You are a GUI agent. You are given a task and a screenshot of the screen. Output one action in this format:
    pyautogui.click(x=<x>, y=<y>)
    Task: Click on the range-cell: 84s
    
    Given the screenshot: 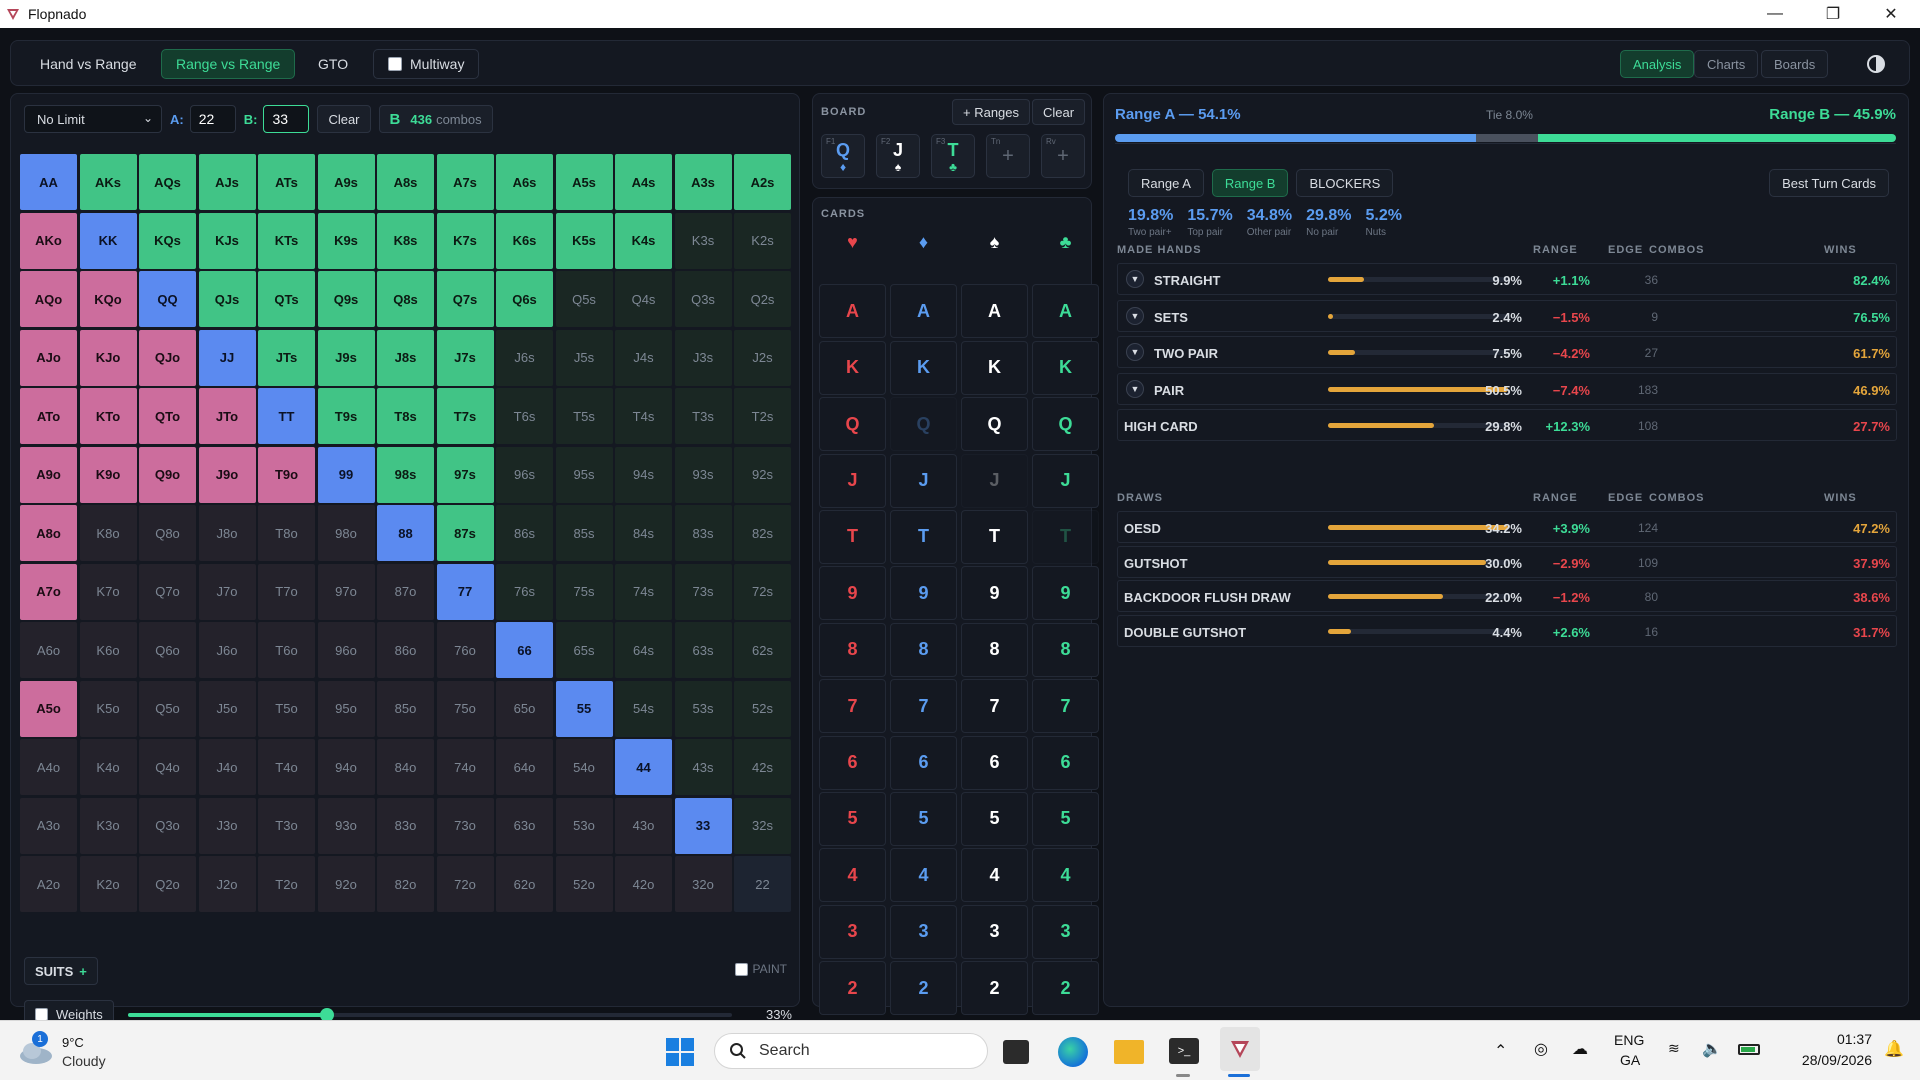 What is the action you would take?
    pyautogui.click(x=643, y=533)
    